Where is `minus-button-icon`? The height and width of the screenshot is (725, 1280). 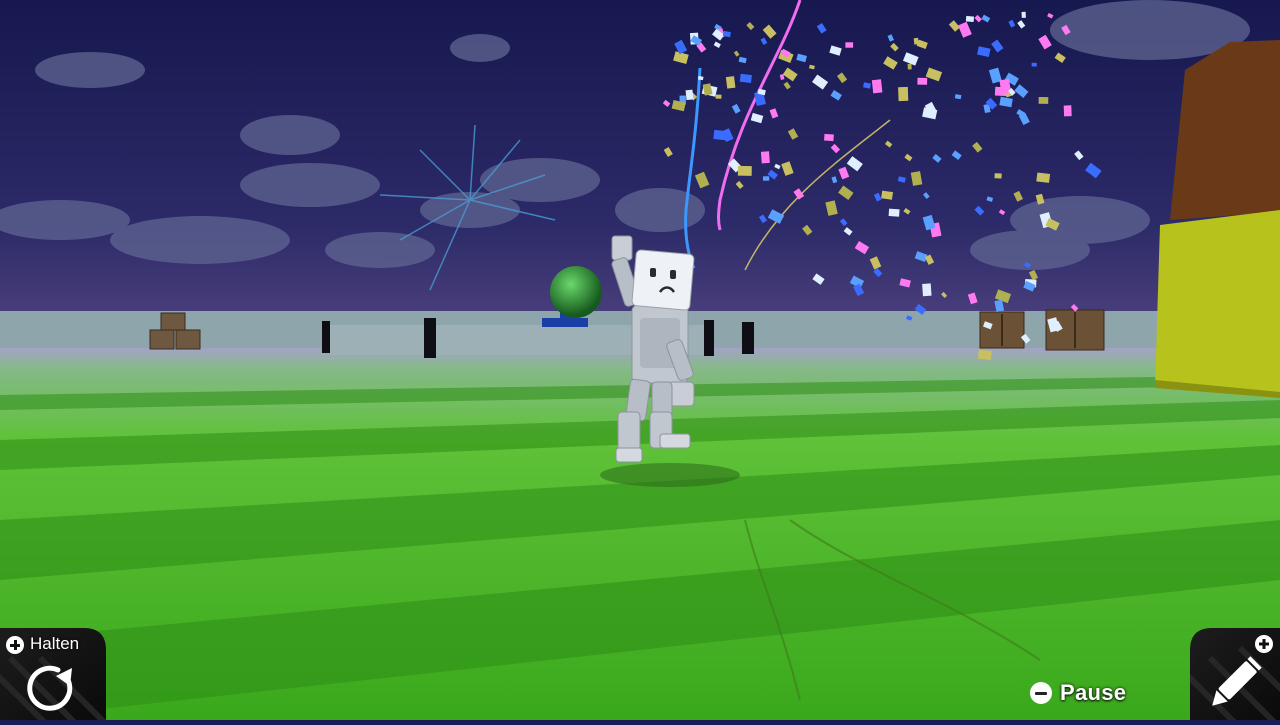
minus-button-icon is located at coordinates (1041, 693).